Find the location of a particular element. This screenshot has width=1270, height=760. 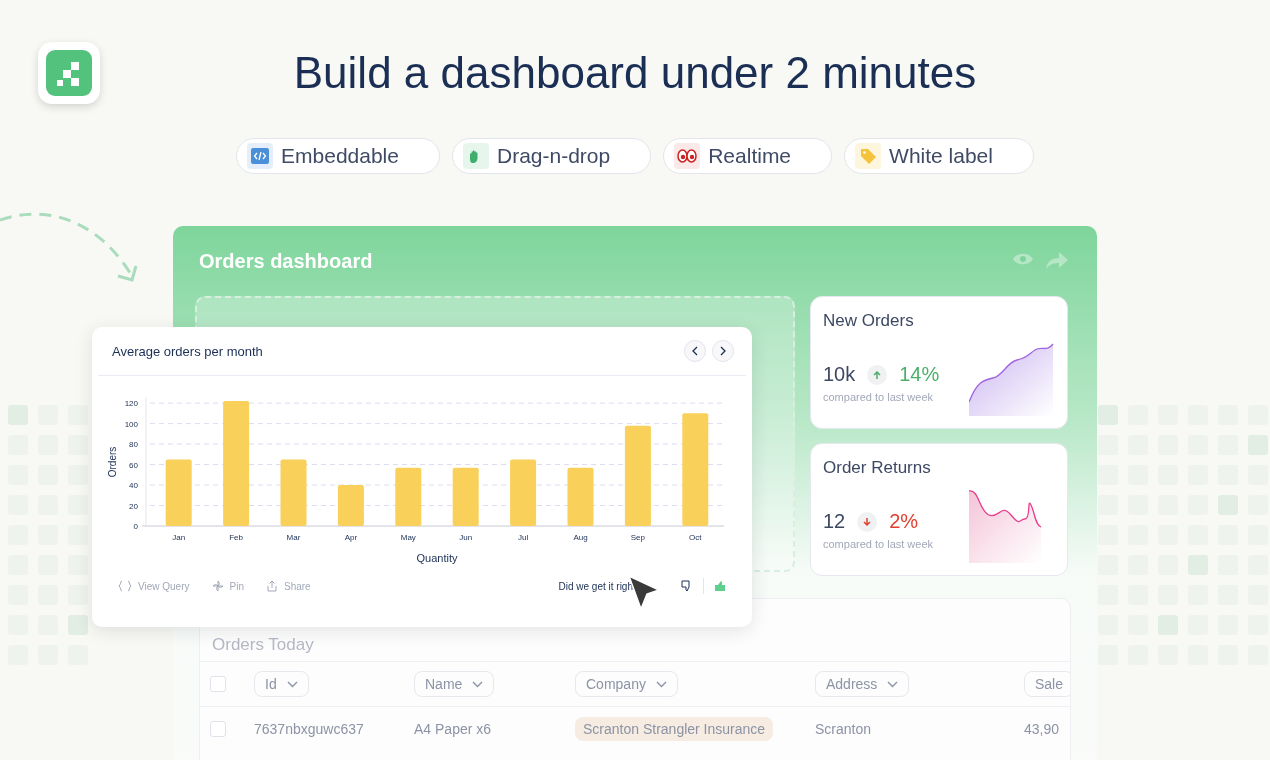

table-title: Orders Today is located at coordinates (263, 645).